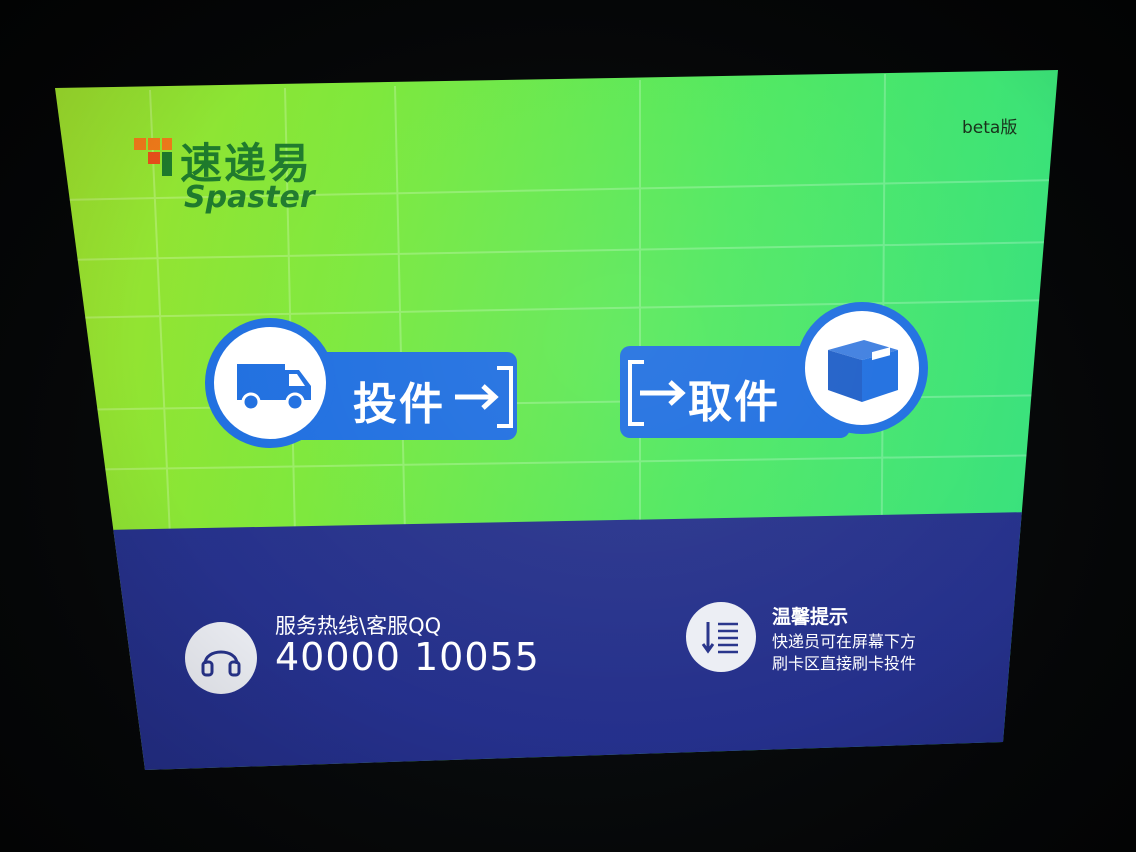 The height and width of the screenshot is (852, 1136). I want to click on tip-line-1: 快递员可在屏幕下方, so click(844, 641).